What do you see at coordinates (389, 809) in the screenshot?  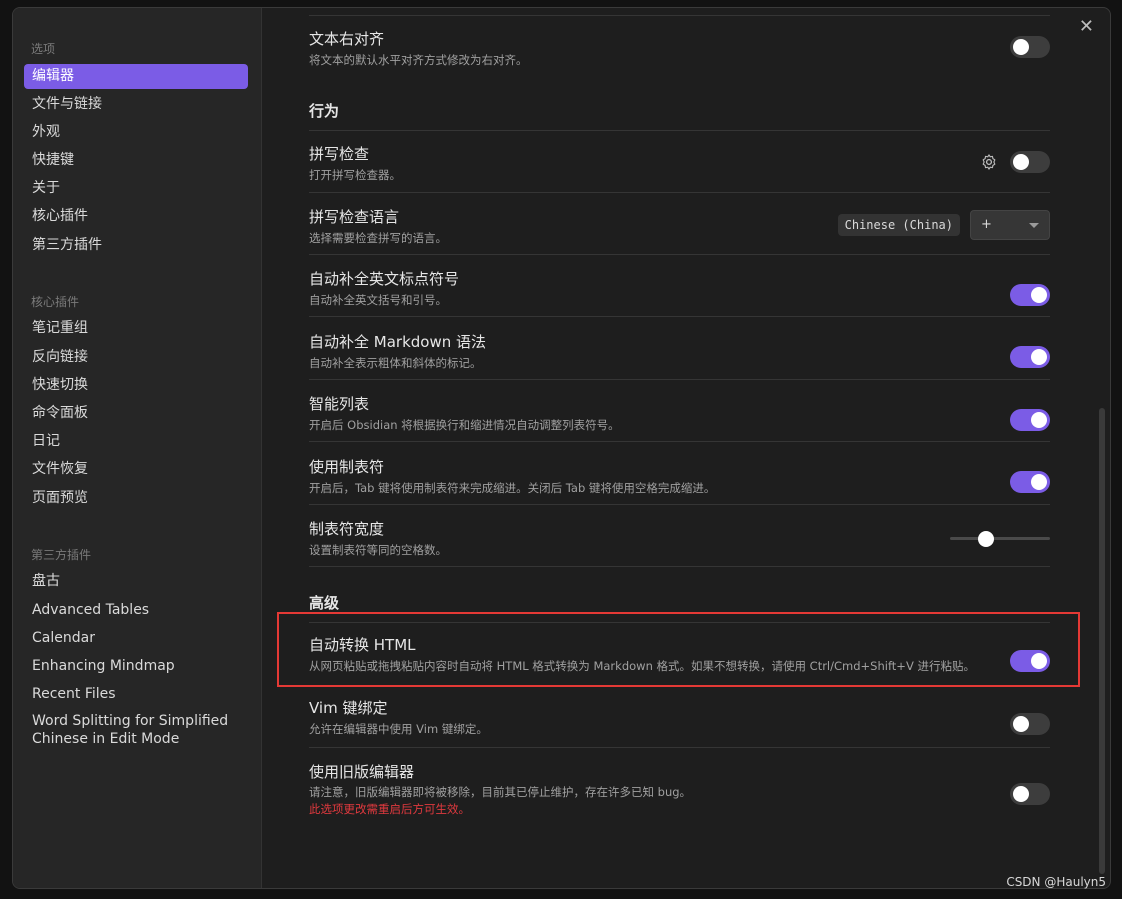 I see `setting-warning: 此选项更改需重启后方可生效。` at bounding box center [389, 809].